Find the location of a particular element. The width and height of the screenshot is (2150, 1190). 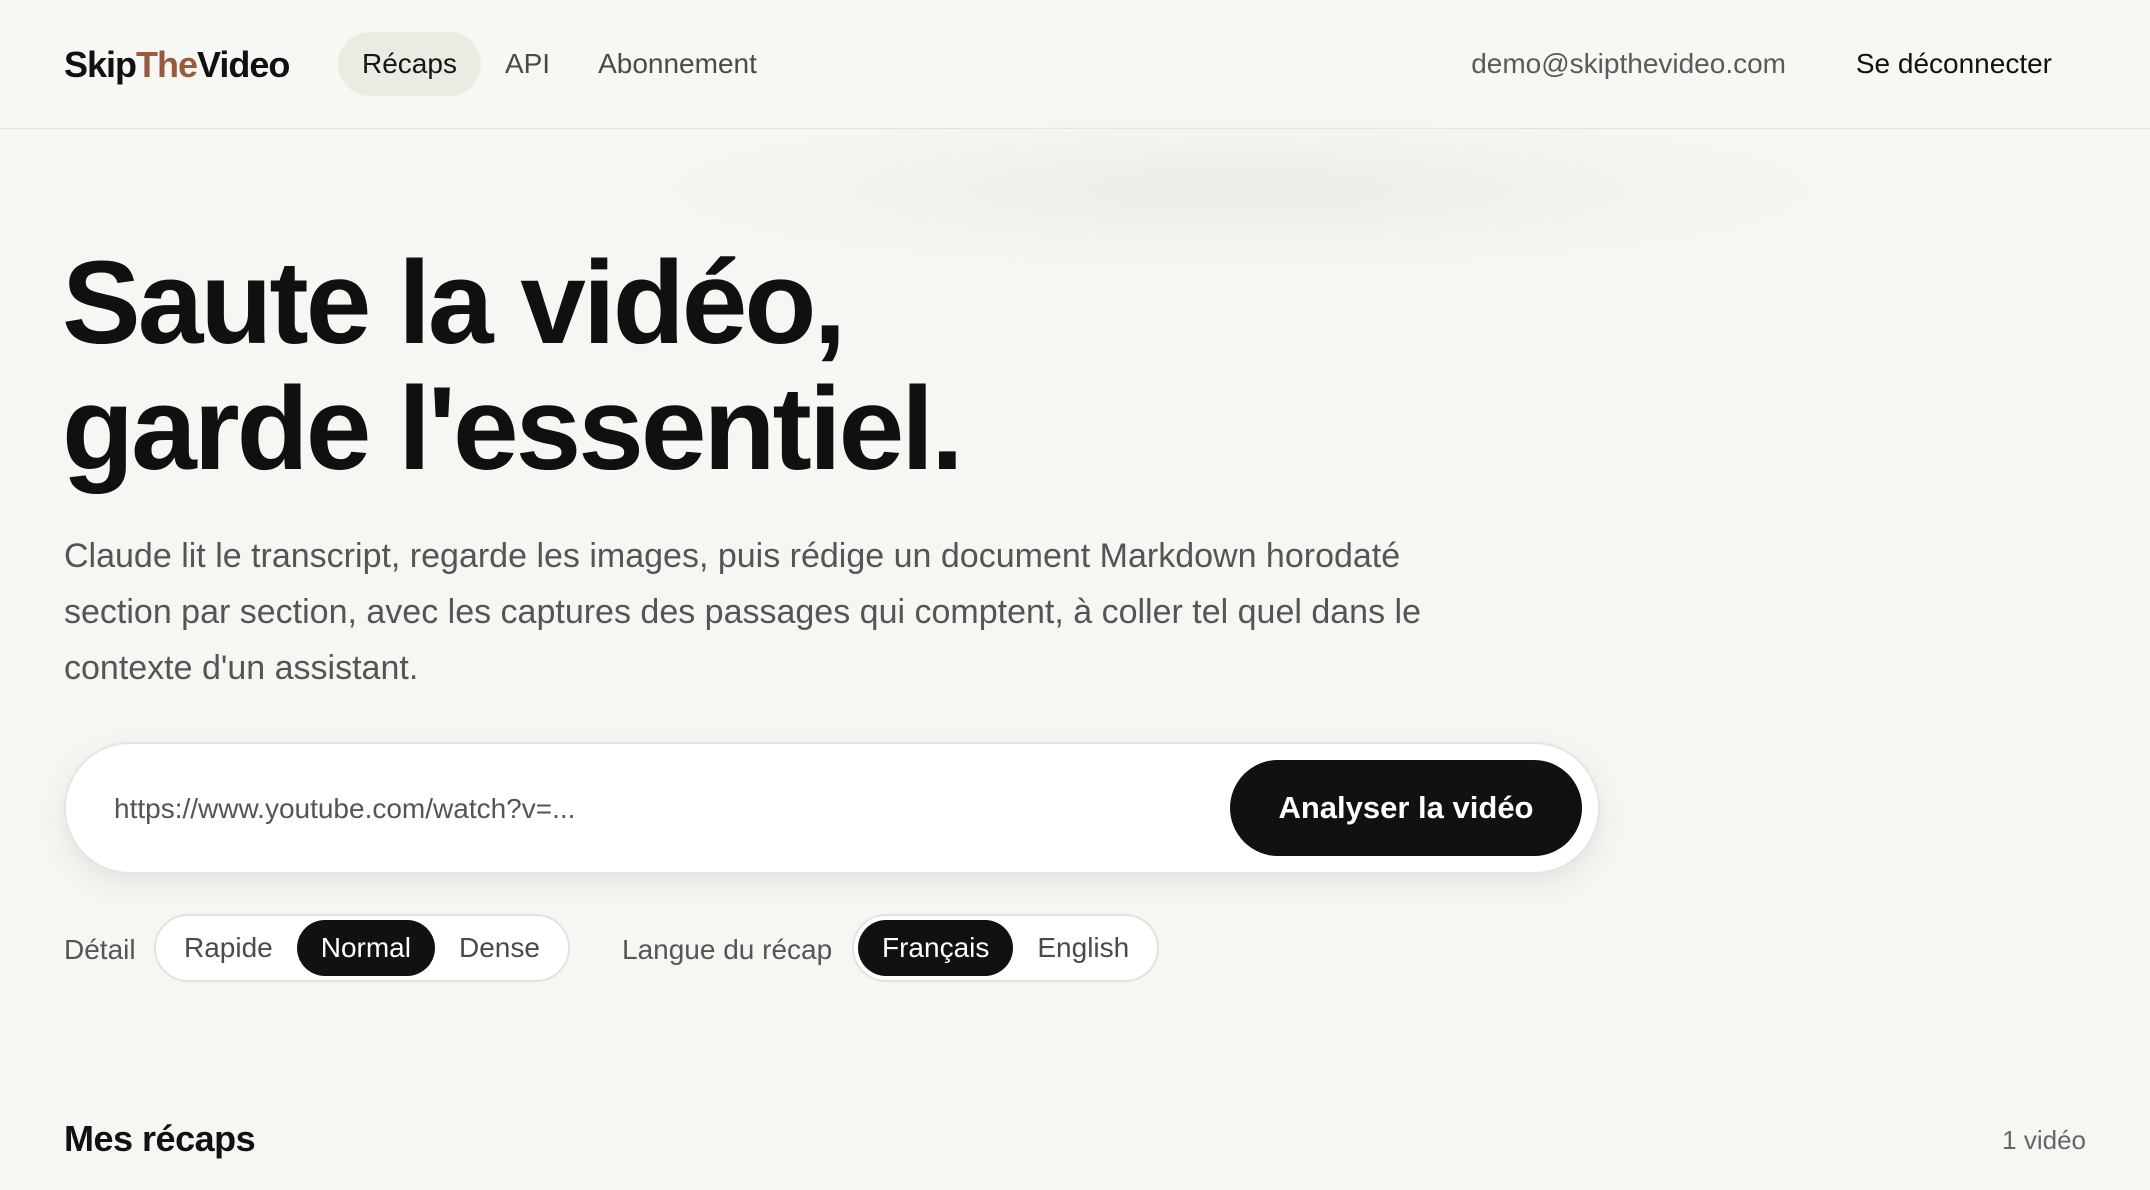

user-email: demo@skipthevideo.com is located at coordinates (1628, 63).